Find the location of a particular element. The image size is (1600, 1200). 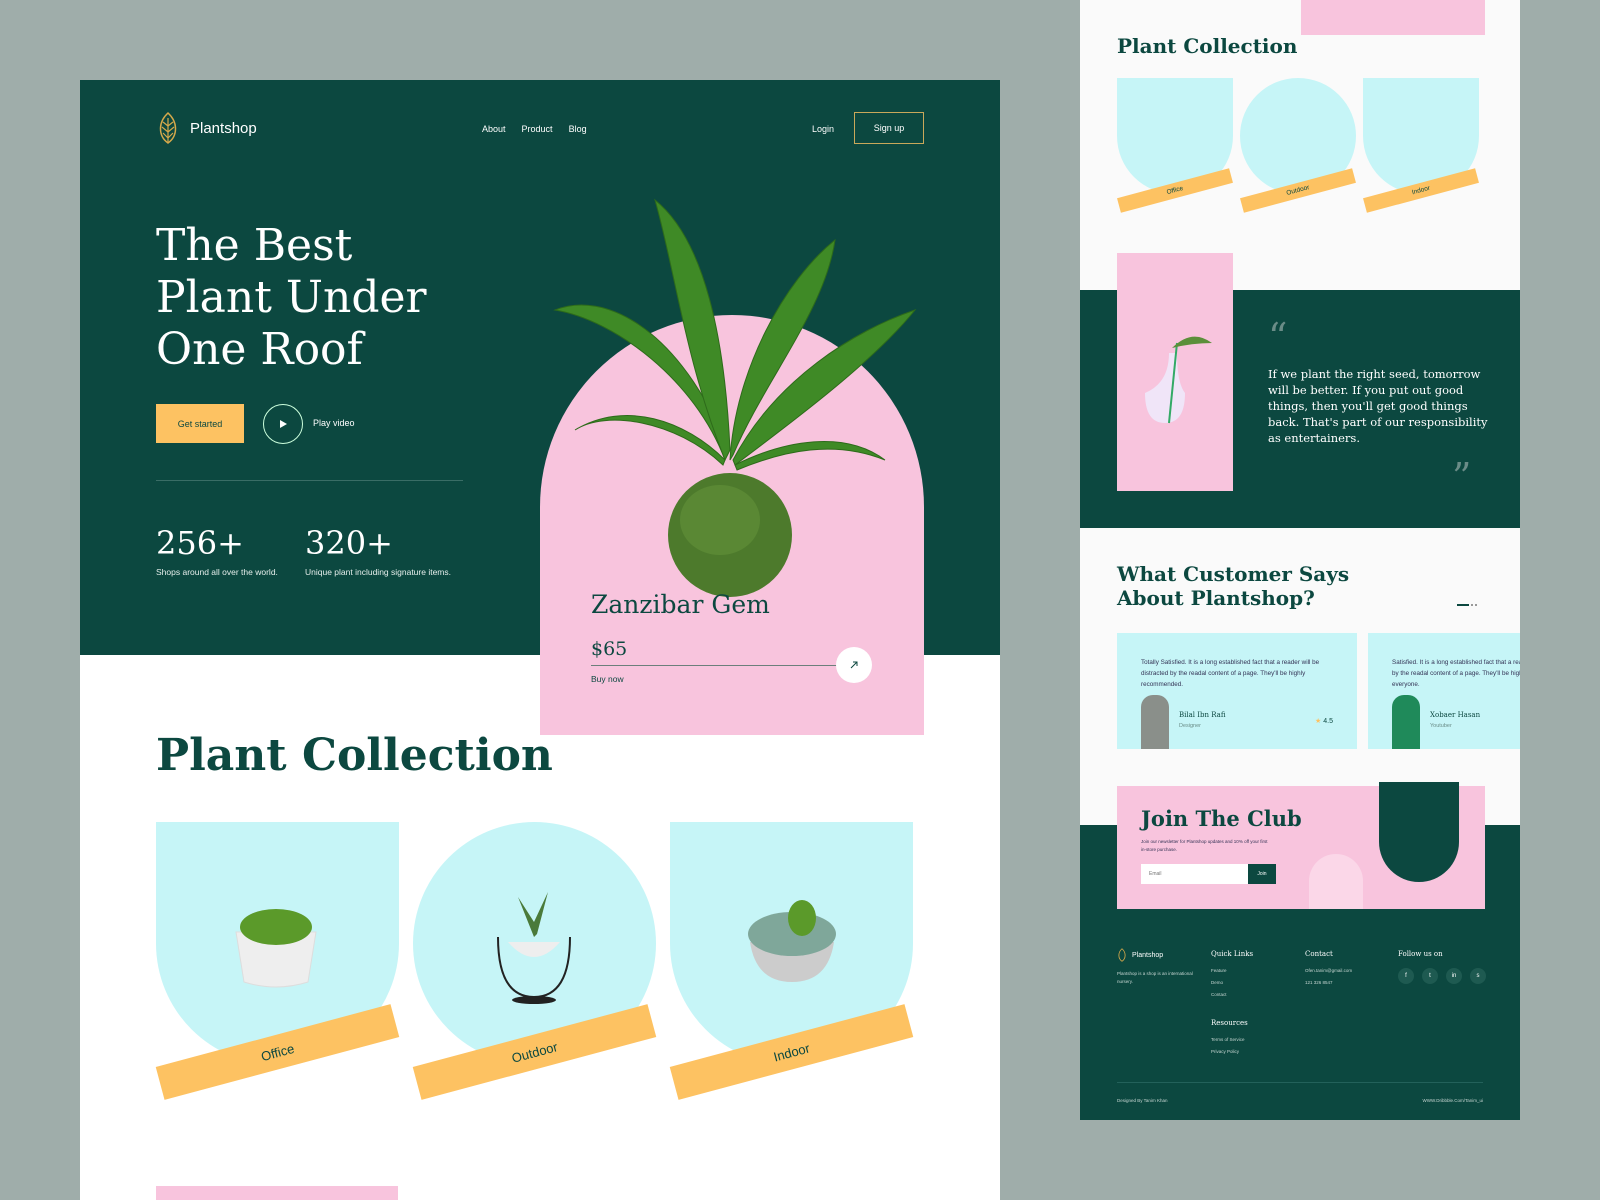

email-input is located at coordinates (1195, 874).